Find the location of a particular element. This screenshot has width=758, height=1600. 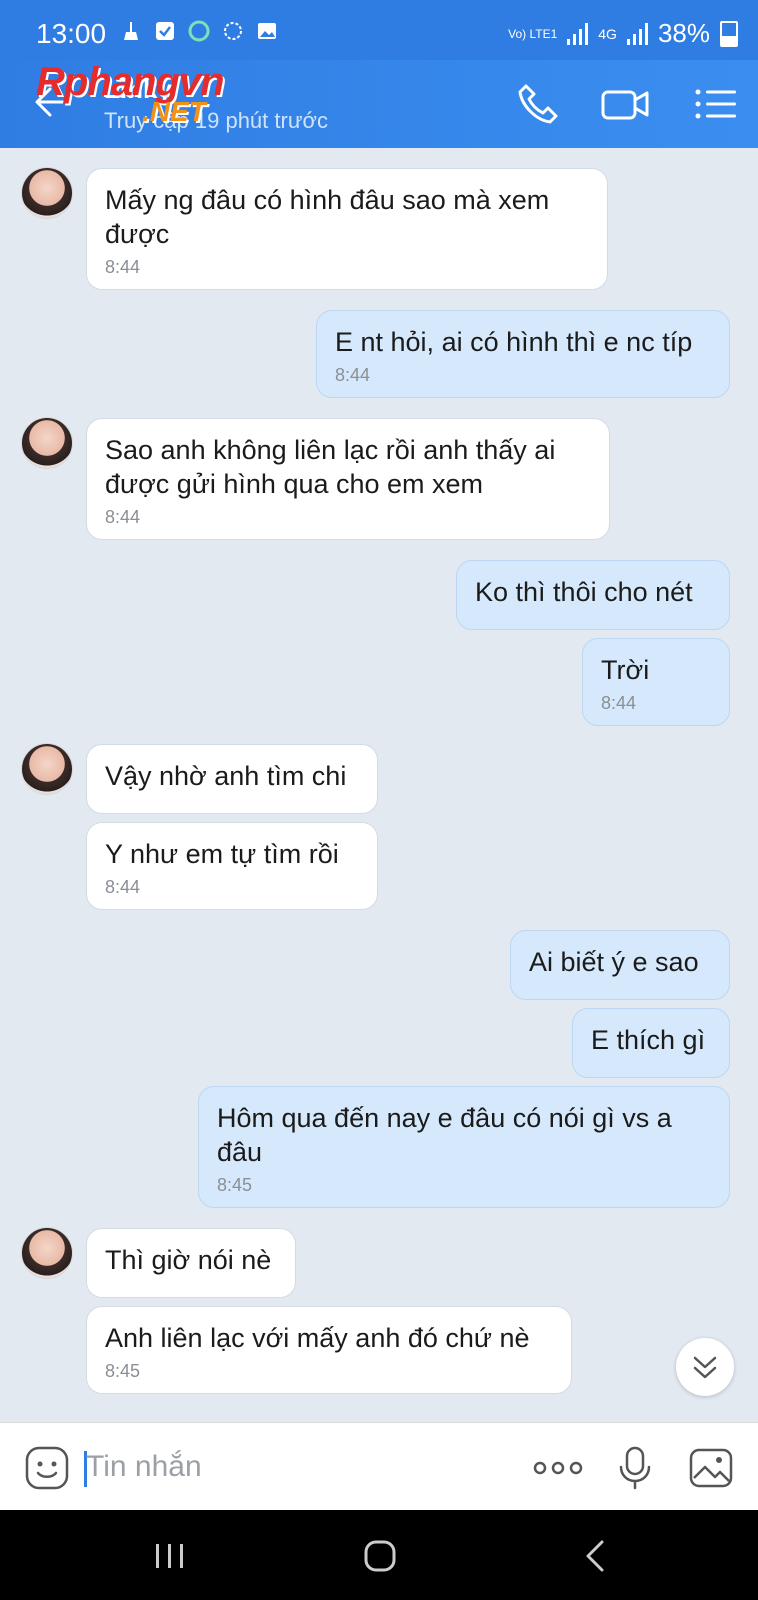

message-text: Ai biết ý e sao is located at coordinates (614, 962).